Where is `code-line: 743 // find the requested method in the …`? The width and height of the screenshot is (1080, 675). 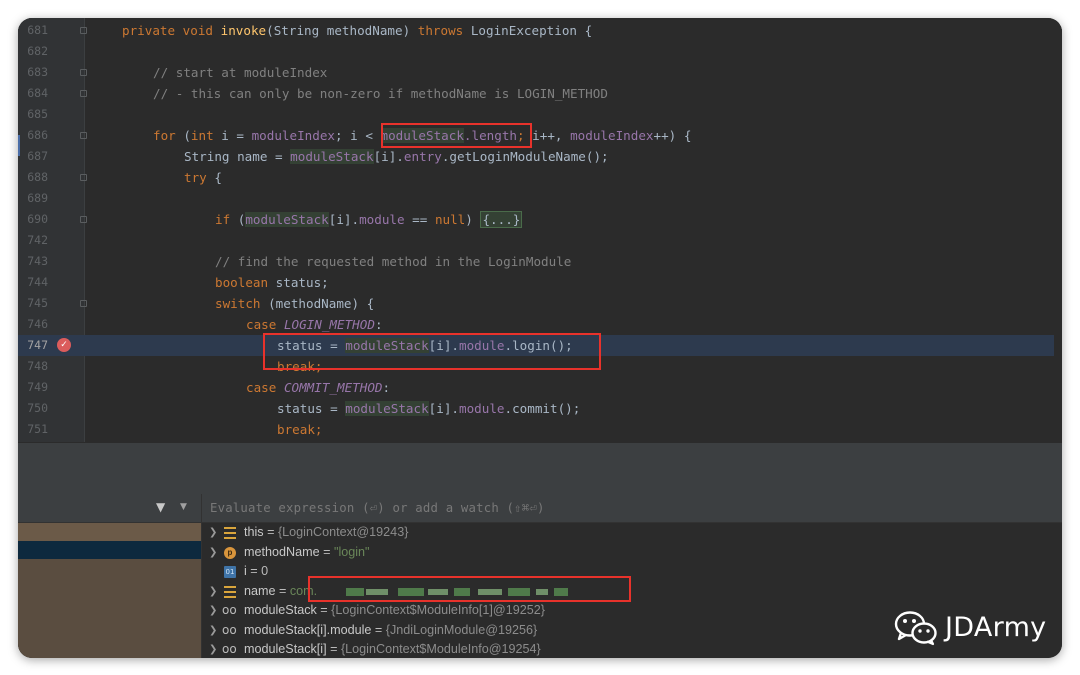 code-line: 743 // find the requested method in the … is located at coordinates (540, 261).